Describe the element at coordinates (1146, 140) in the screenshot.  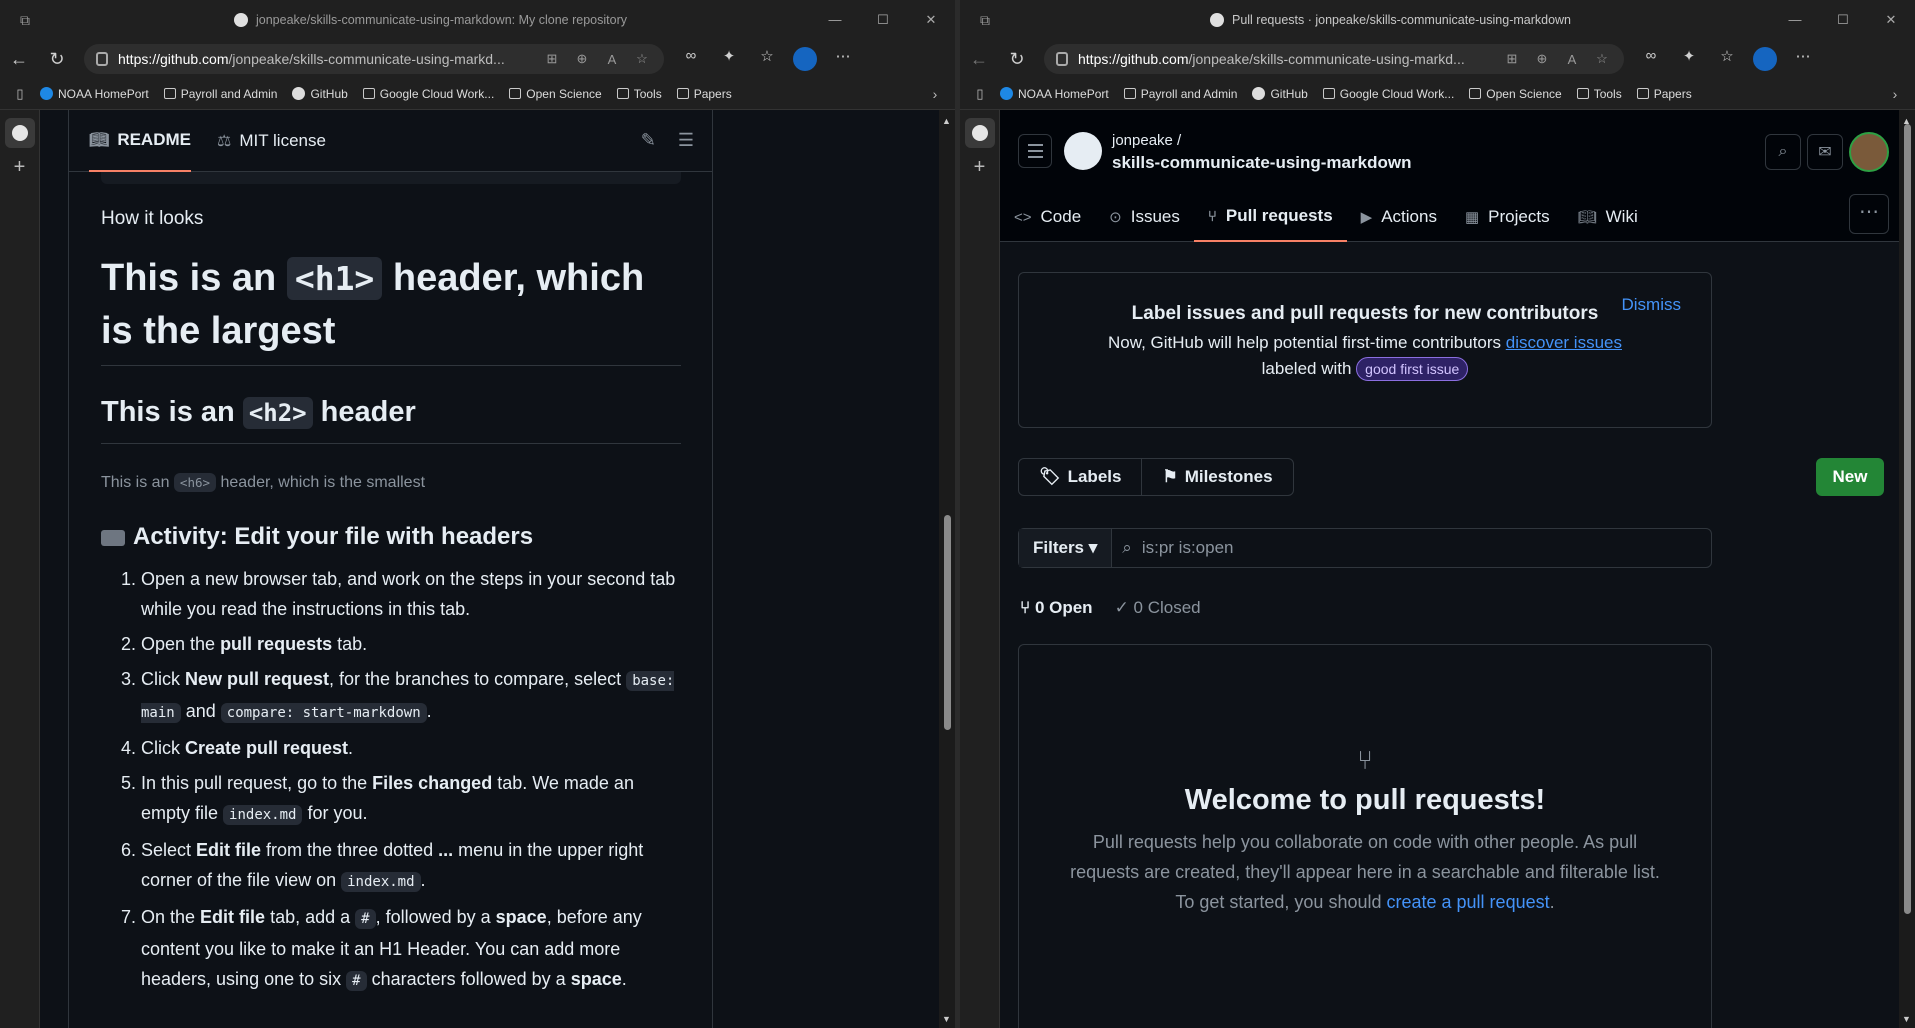
I see `repo-owner: jonpeake /` at that location.